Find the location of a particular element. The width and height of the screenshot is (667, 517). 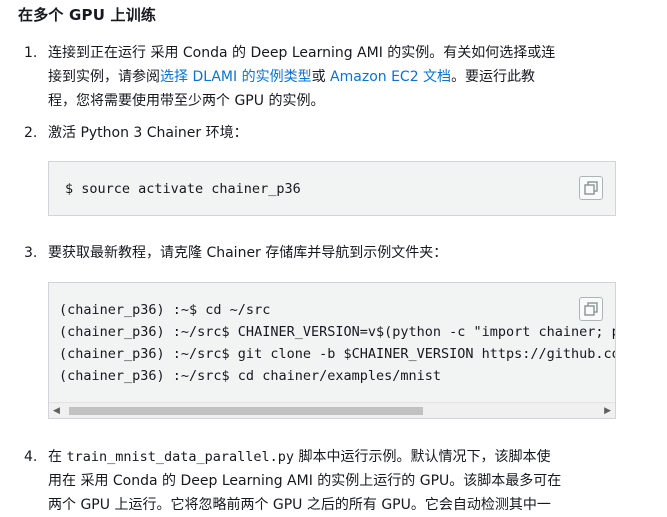

section-title: 在多个 GPU 上训练 is located at coordinates (87, 15).